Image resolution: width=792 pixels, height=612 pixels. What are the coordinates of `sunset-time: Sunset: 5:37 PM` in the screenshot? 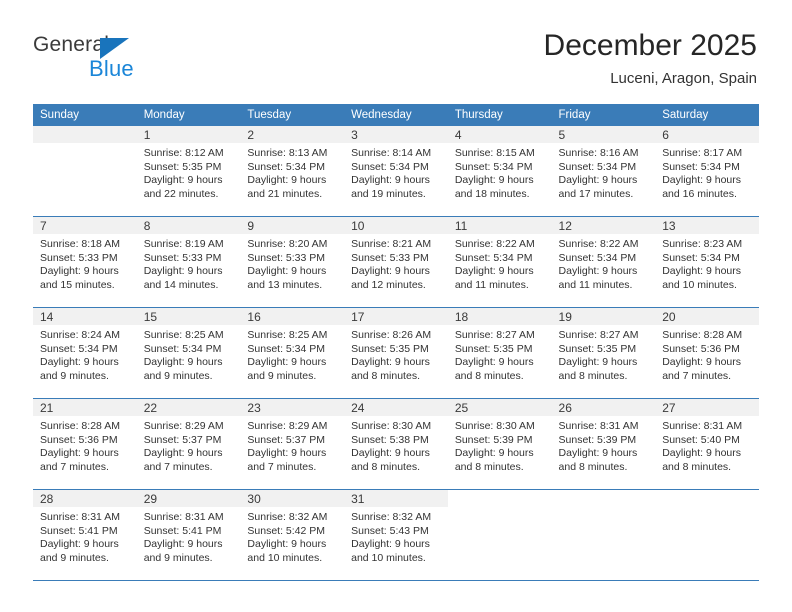 It's located at (182, 439).